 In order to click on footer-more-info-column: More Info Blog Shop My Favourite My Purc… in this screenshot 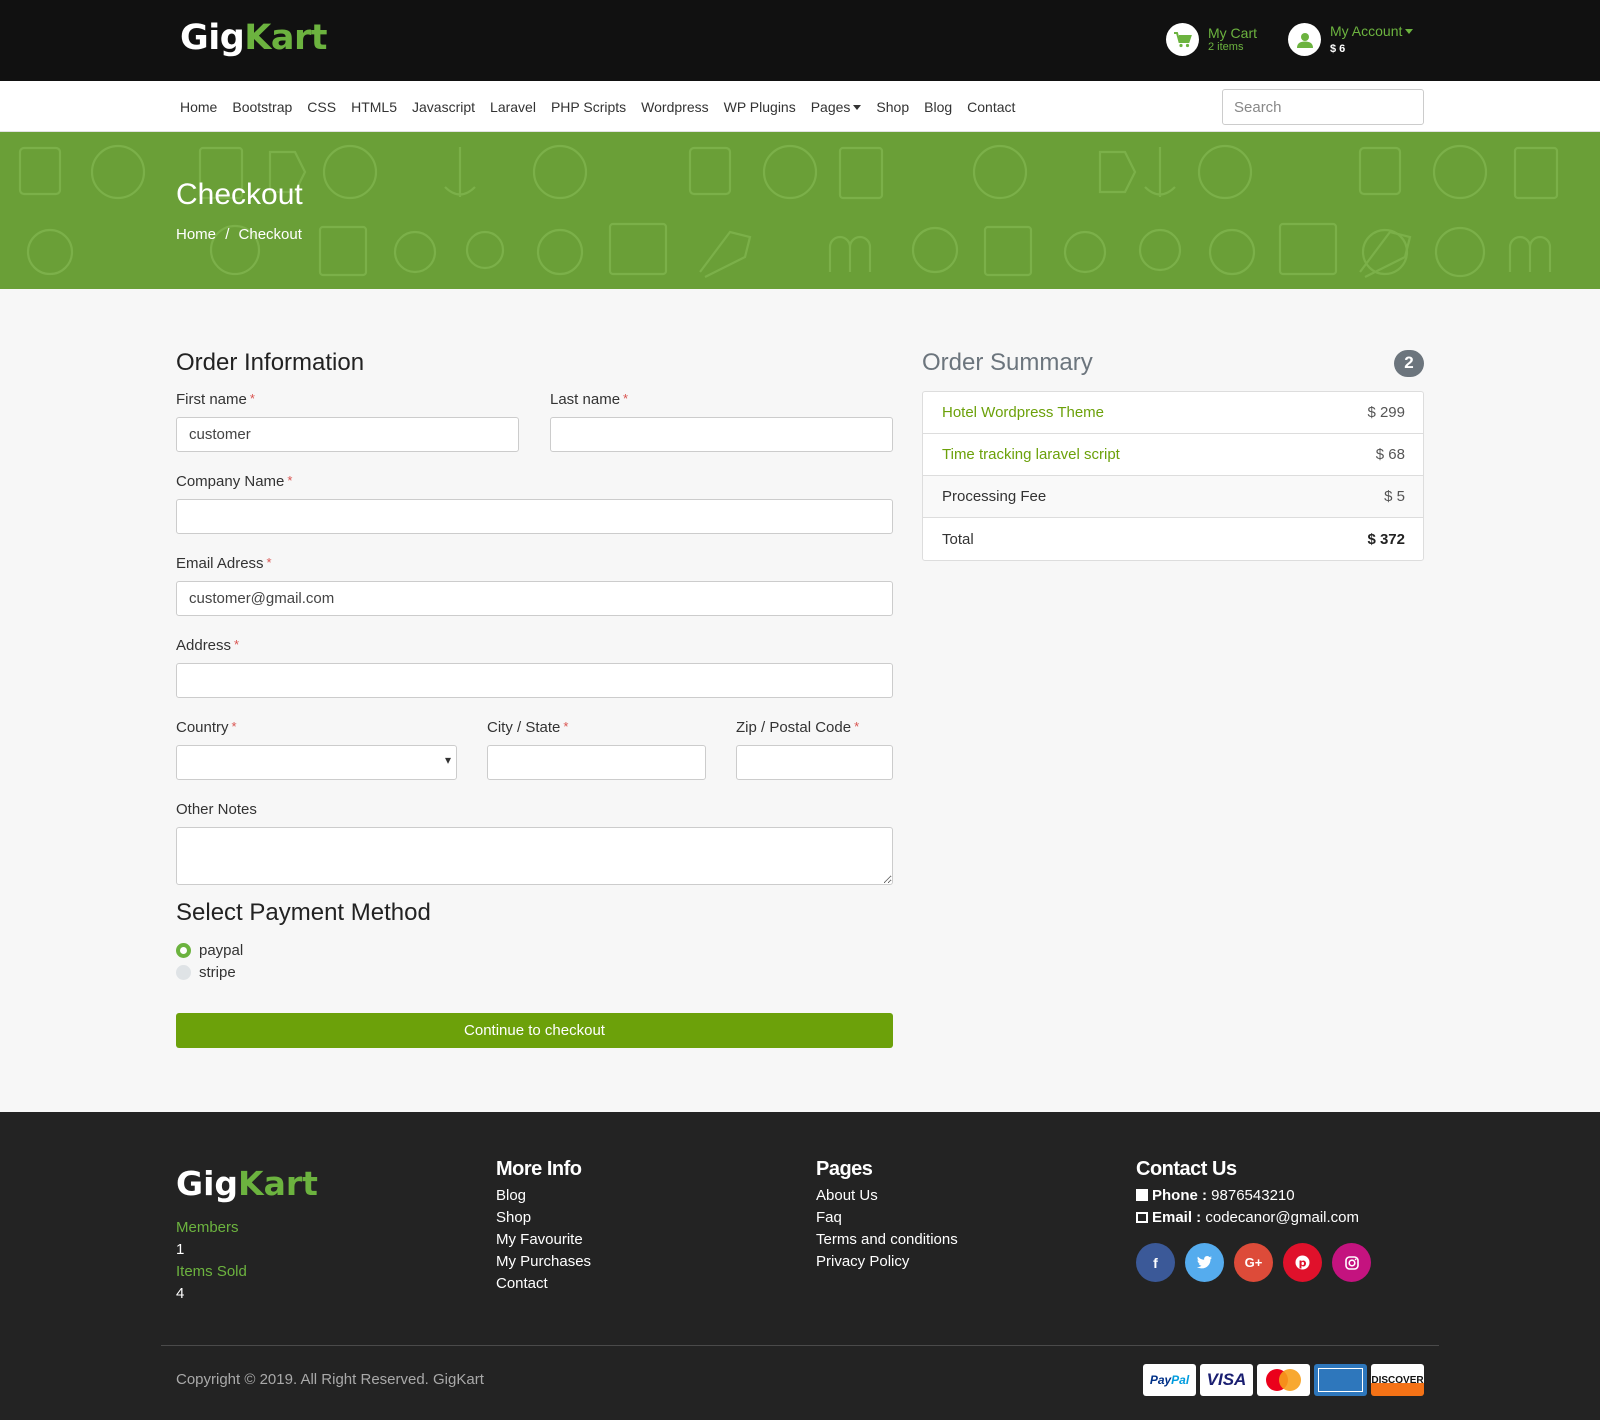, I will do `click(543, 1226)`.